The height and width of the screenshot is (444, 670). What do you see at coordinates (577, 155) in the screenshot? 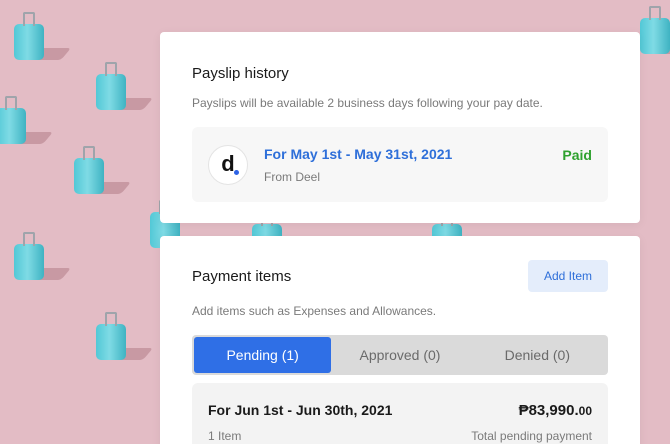
I see `payslip-status-badge: Paid` at bounding box center [577, 155].